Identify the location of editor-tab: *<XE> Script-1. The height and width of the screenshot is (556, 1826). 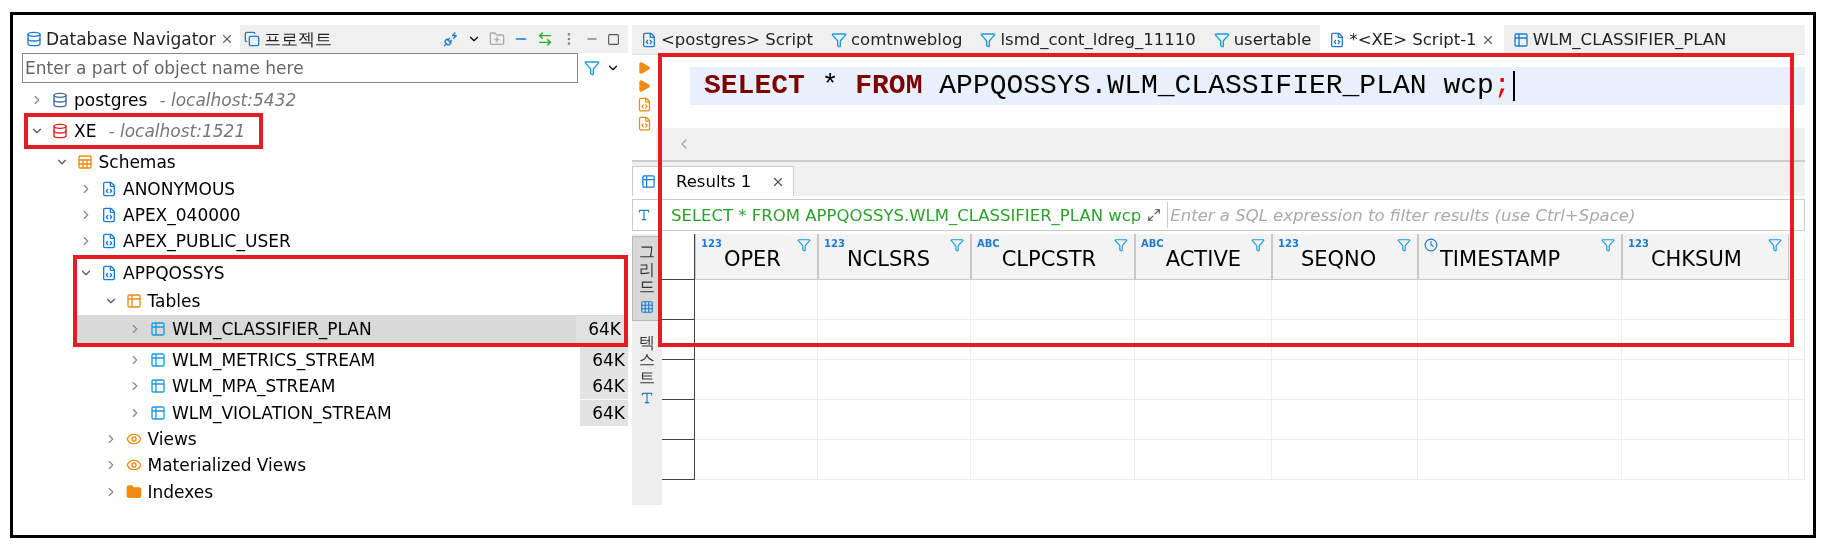
(1412, 39).